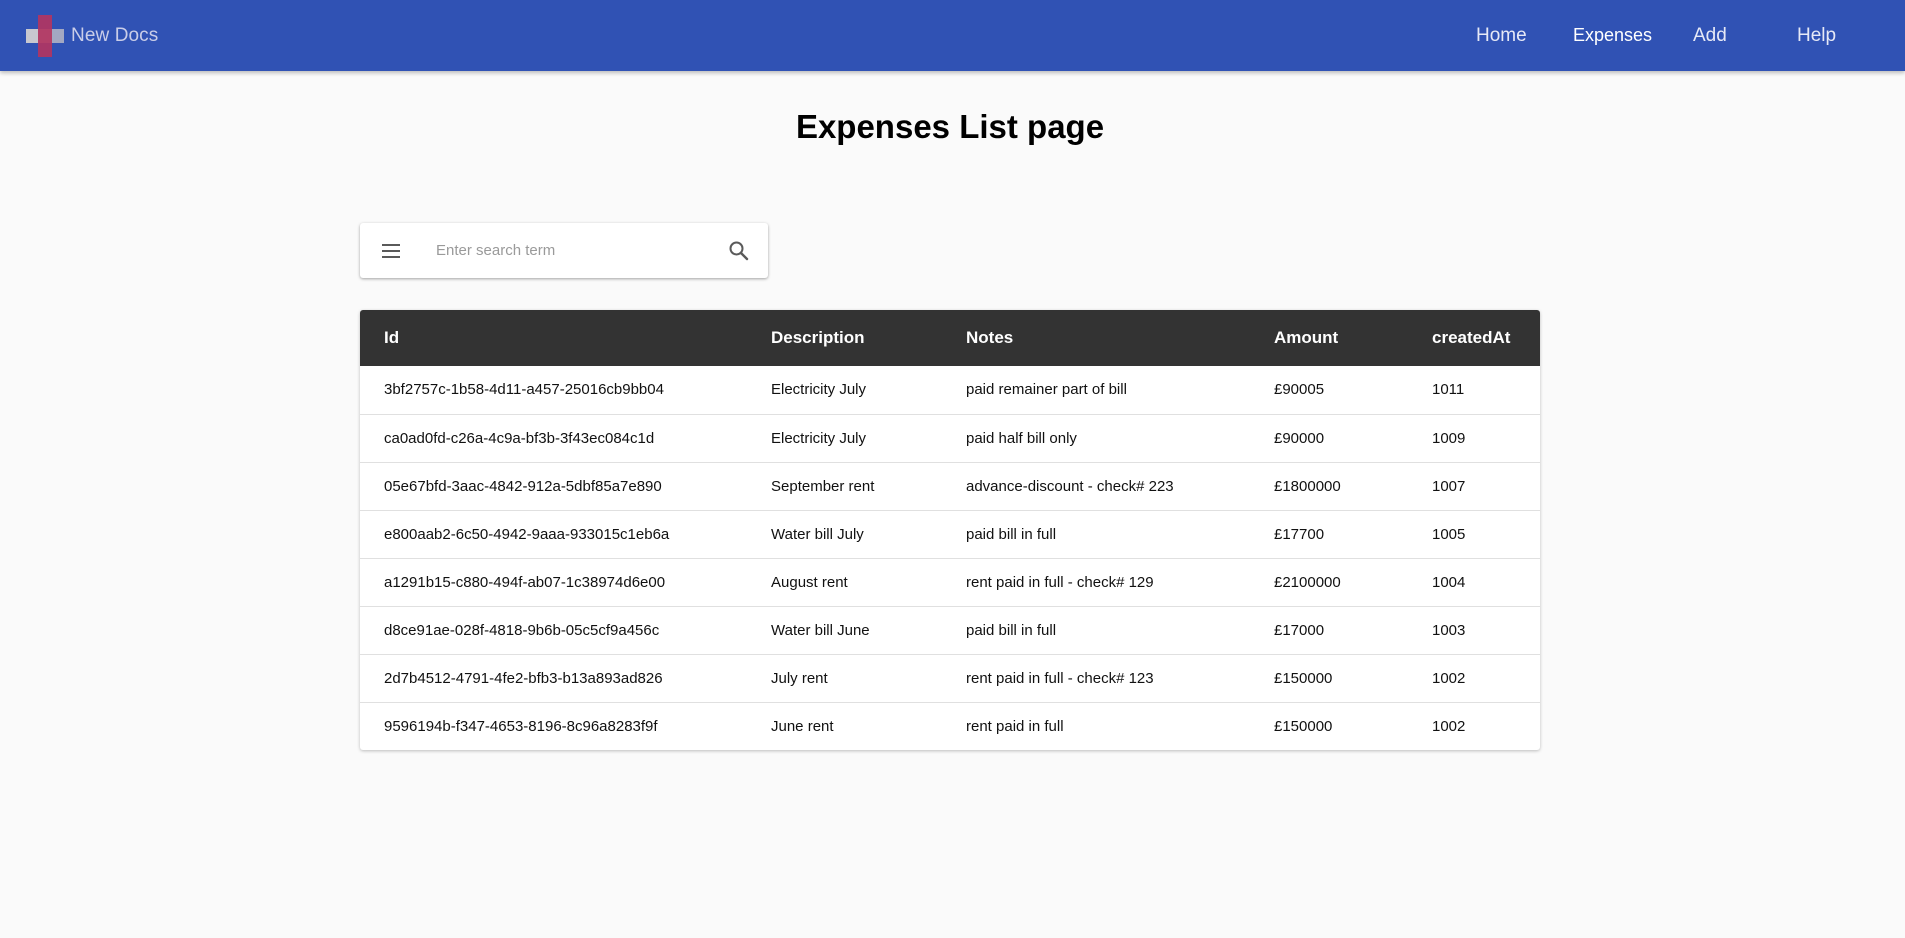 The height and width of the screenshot is (938, 1905). I want to click on cell-id: a1291b15-c880-494f-ab07-1c38974d6e00, so click(525, 582).